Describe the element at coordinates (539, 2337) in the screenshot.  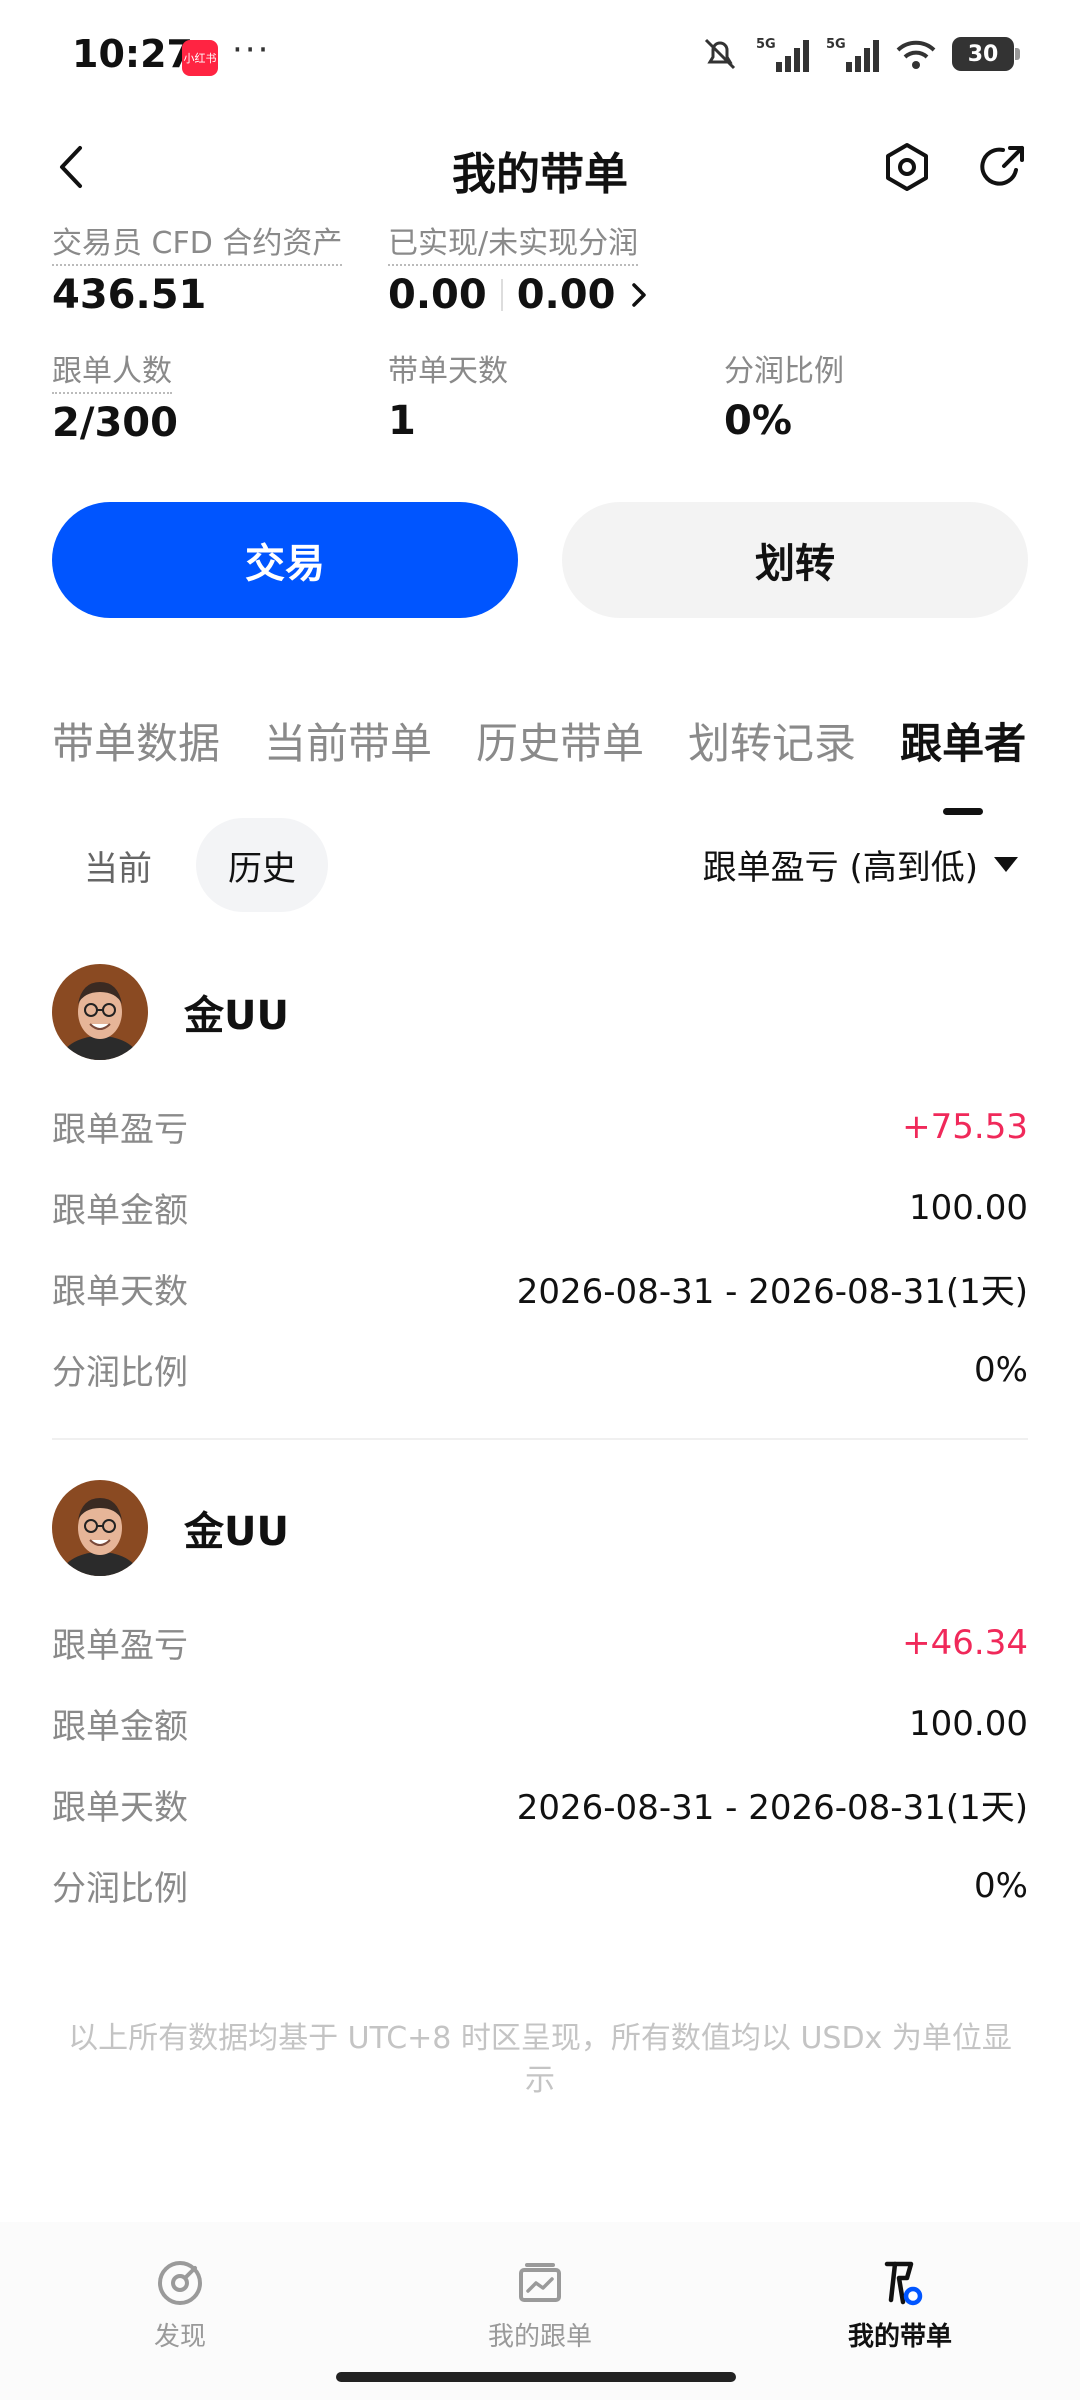
I see `nav-label: 我的跟单` at that location.